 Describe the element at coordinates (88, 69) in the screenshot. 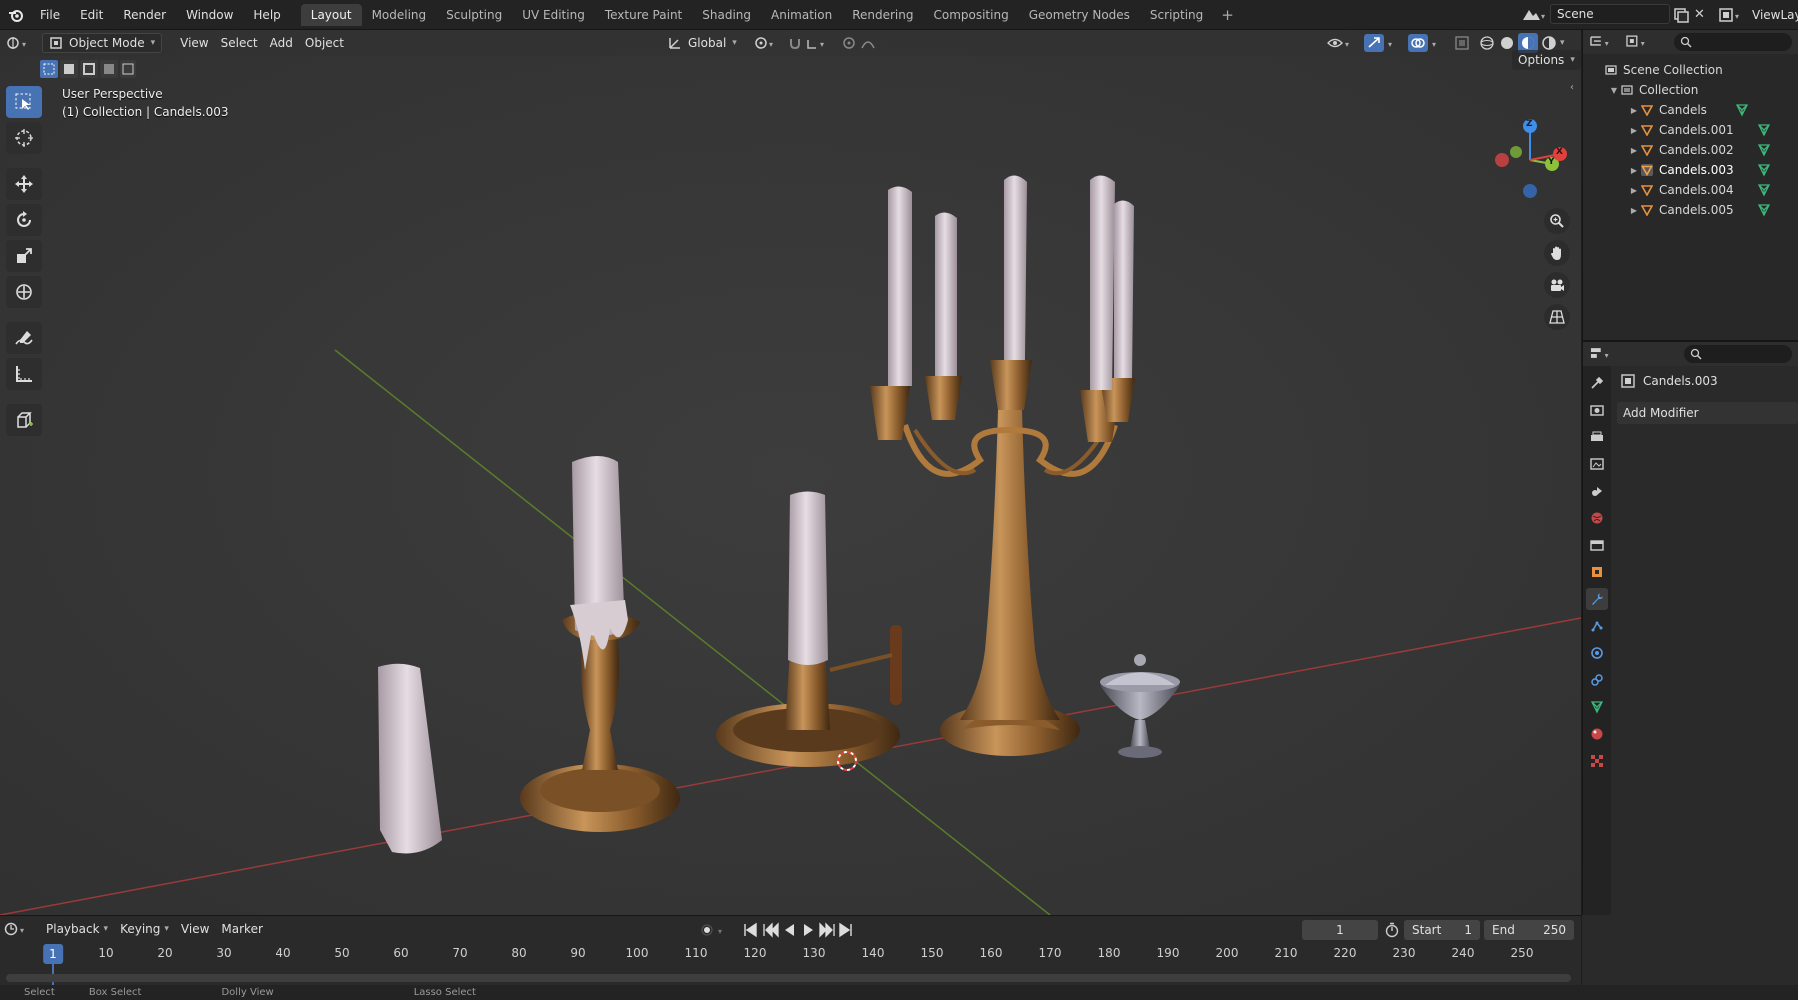

I see `select-mode-buttons` at that location.